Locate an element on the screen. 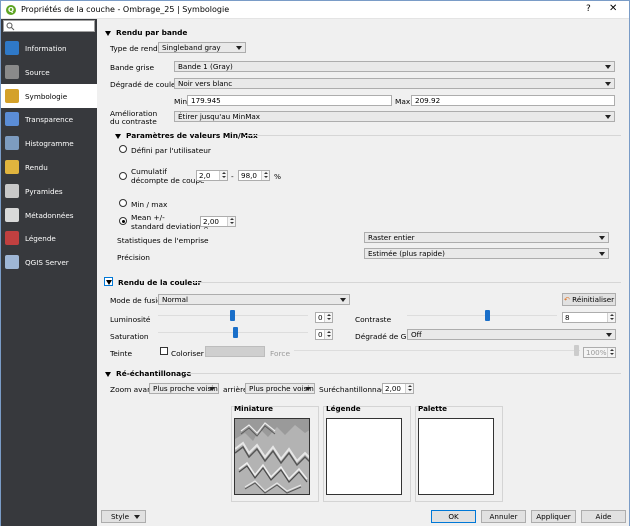 The width and height of the screenshot is (630, 526). extent-stats-select: Raster entier is located at coordinates (486, 237).